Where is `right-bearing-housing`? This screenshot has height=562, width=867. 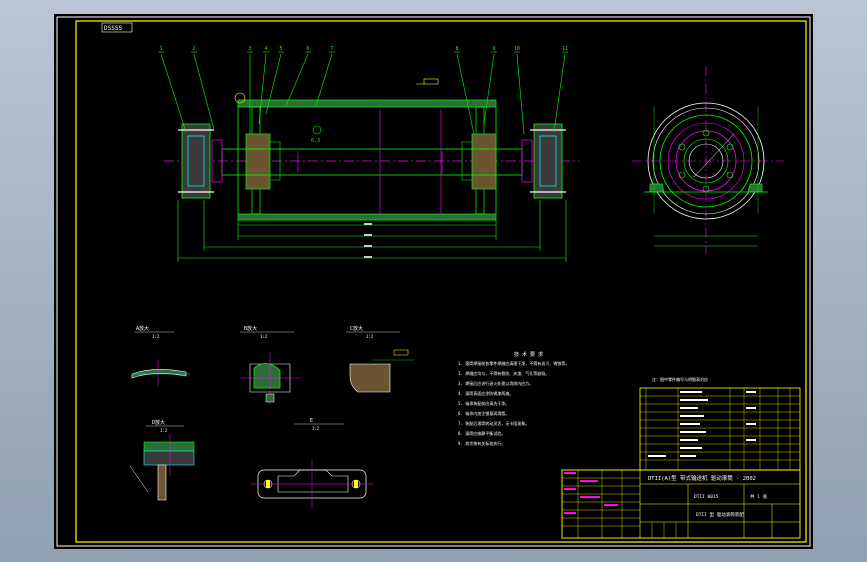 right-bearing-housing is located at coordinates (548, 161).